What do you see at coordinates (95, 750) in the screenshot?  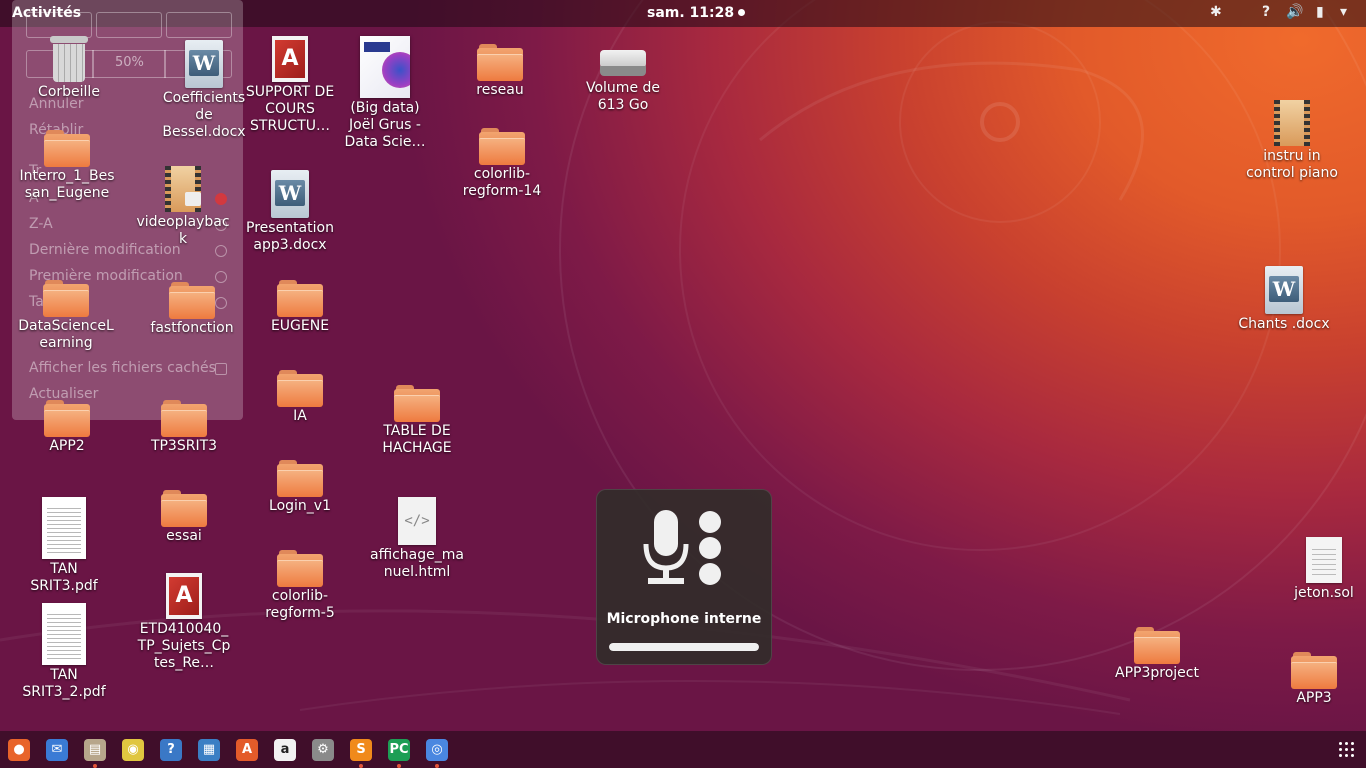 I see `dock-app-files-icon: ▤` at bounding box center [95, 750].